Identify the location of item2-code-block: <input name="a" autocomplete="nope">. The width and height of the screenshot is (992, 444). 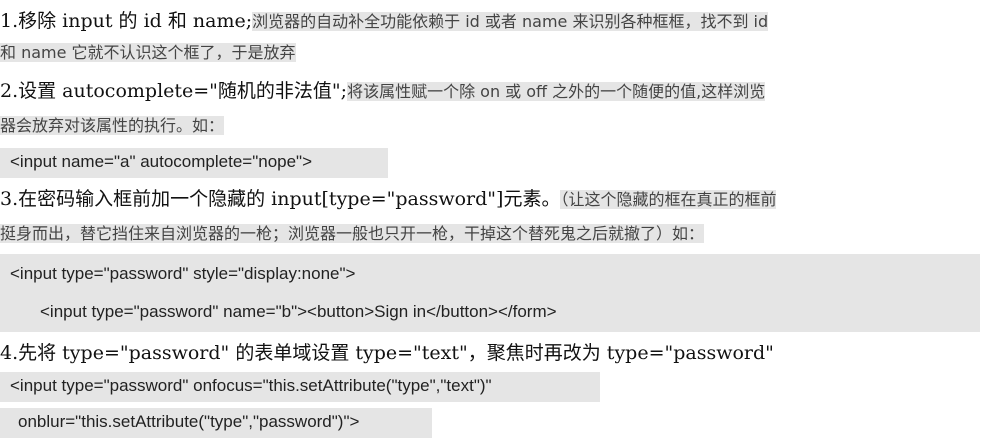
(194, 163).